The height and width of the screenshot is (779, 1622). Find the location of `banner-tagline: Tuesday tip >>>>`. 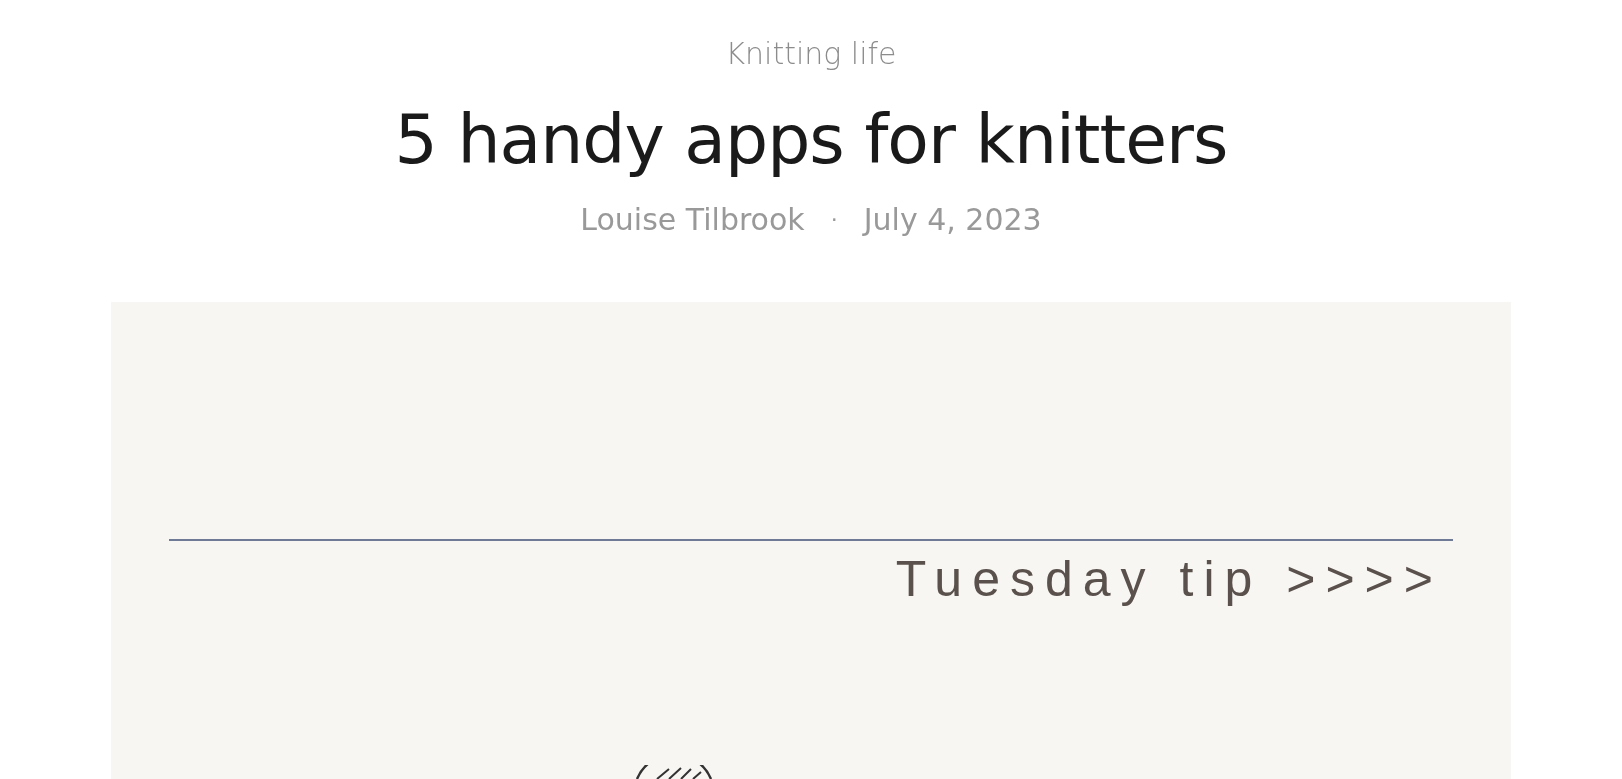

banner-tagline: Tuesday tip >>>> is located at coordinates (1169, 579).